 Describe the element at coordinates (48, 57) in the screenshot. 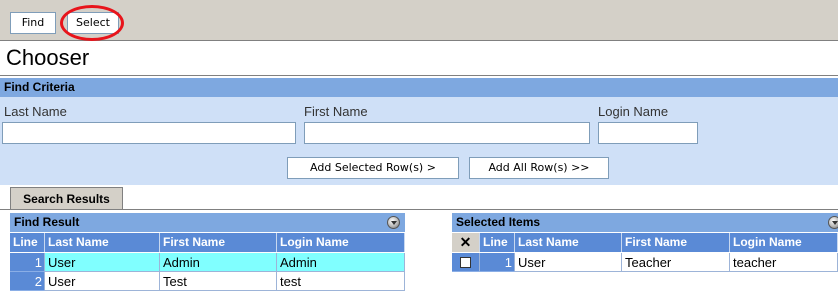

I see `page-title: Chooser` at that location.